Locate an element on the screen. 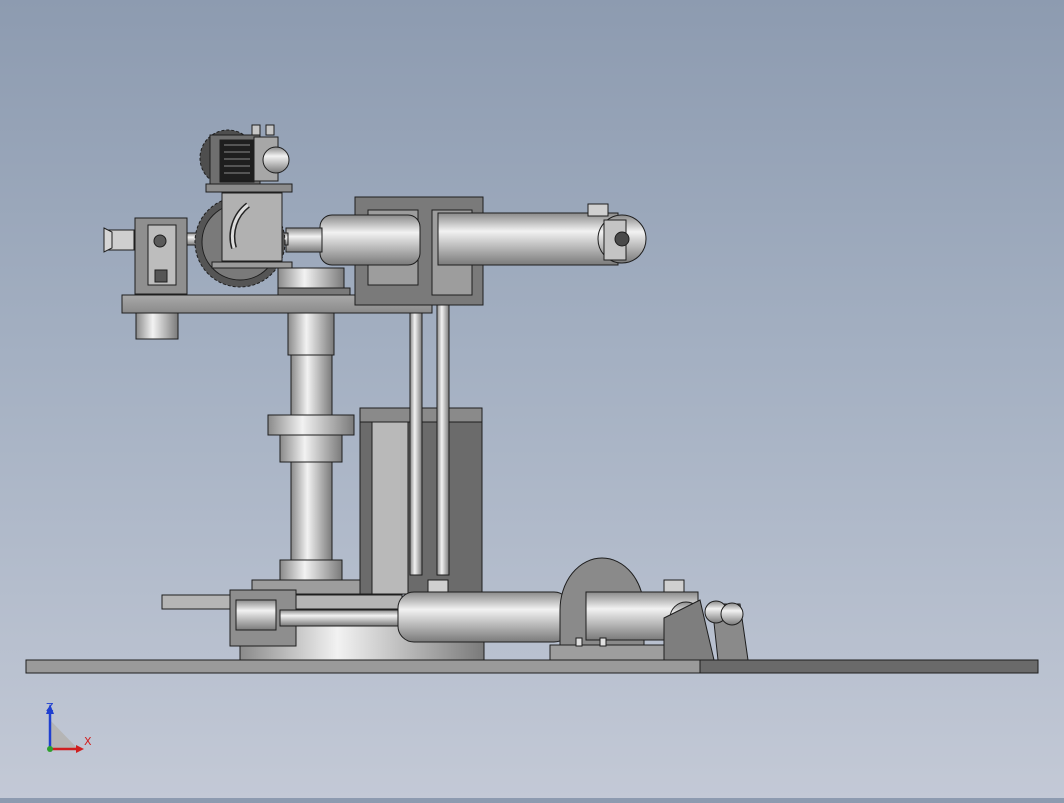  main-column is located at coordinates (311, 440).